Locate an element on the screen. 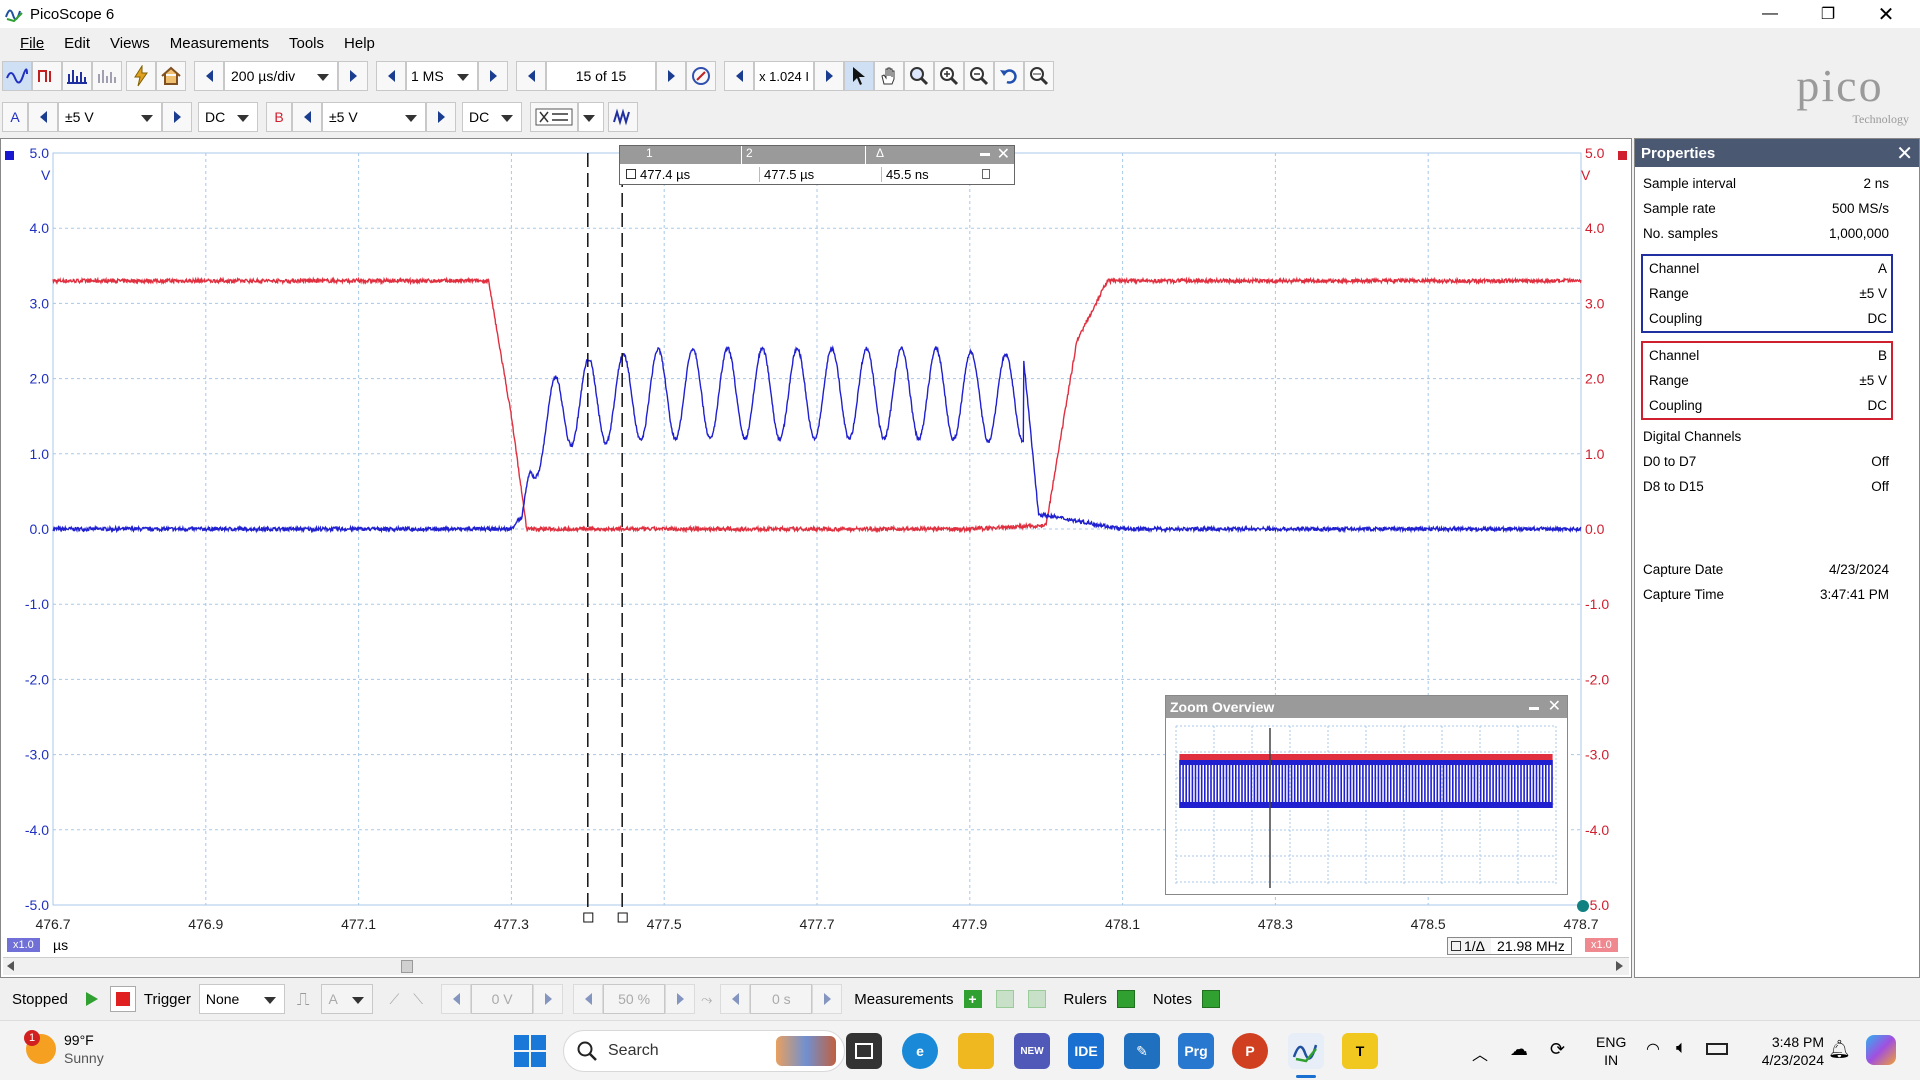  channel-a-range-decrease is located at coordinates (43, 117).